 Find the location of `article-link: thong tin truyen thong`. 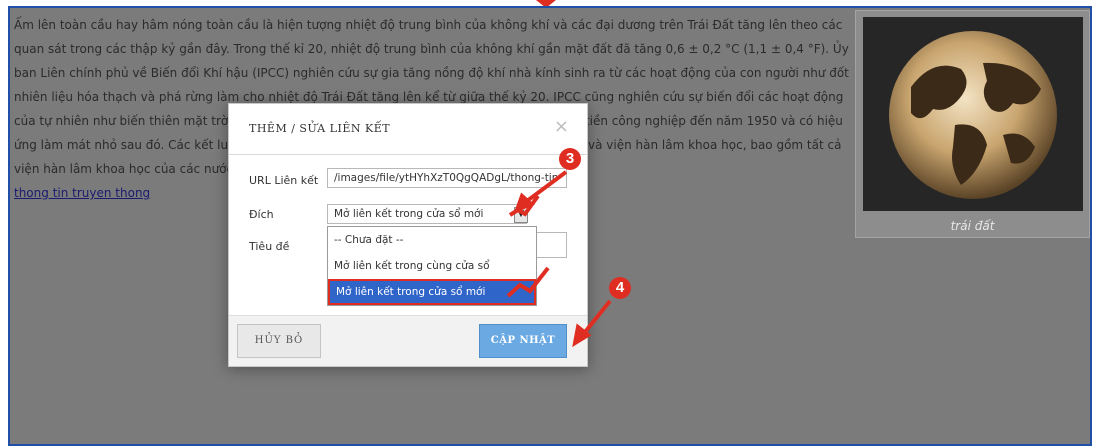

article-link: thong tin truyen thong is located at coordinates (82, 193).